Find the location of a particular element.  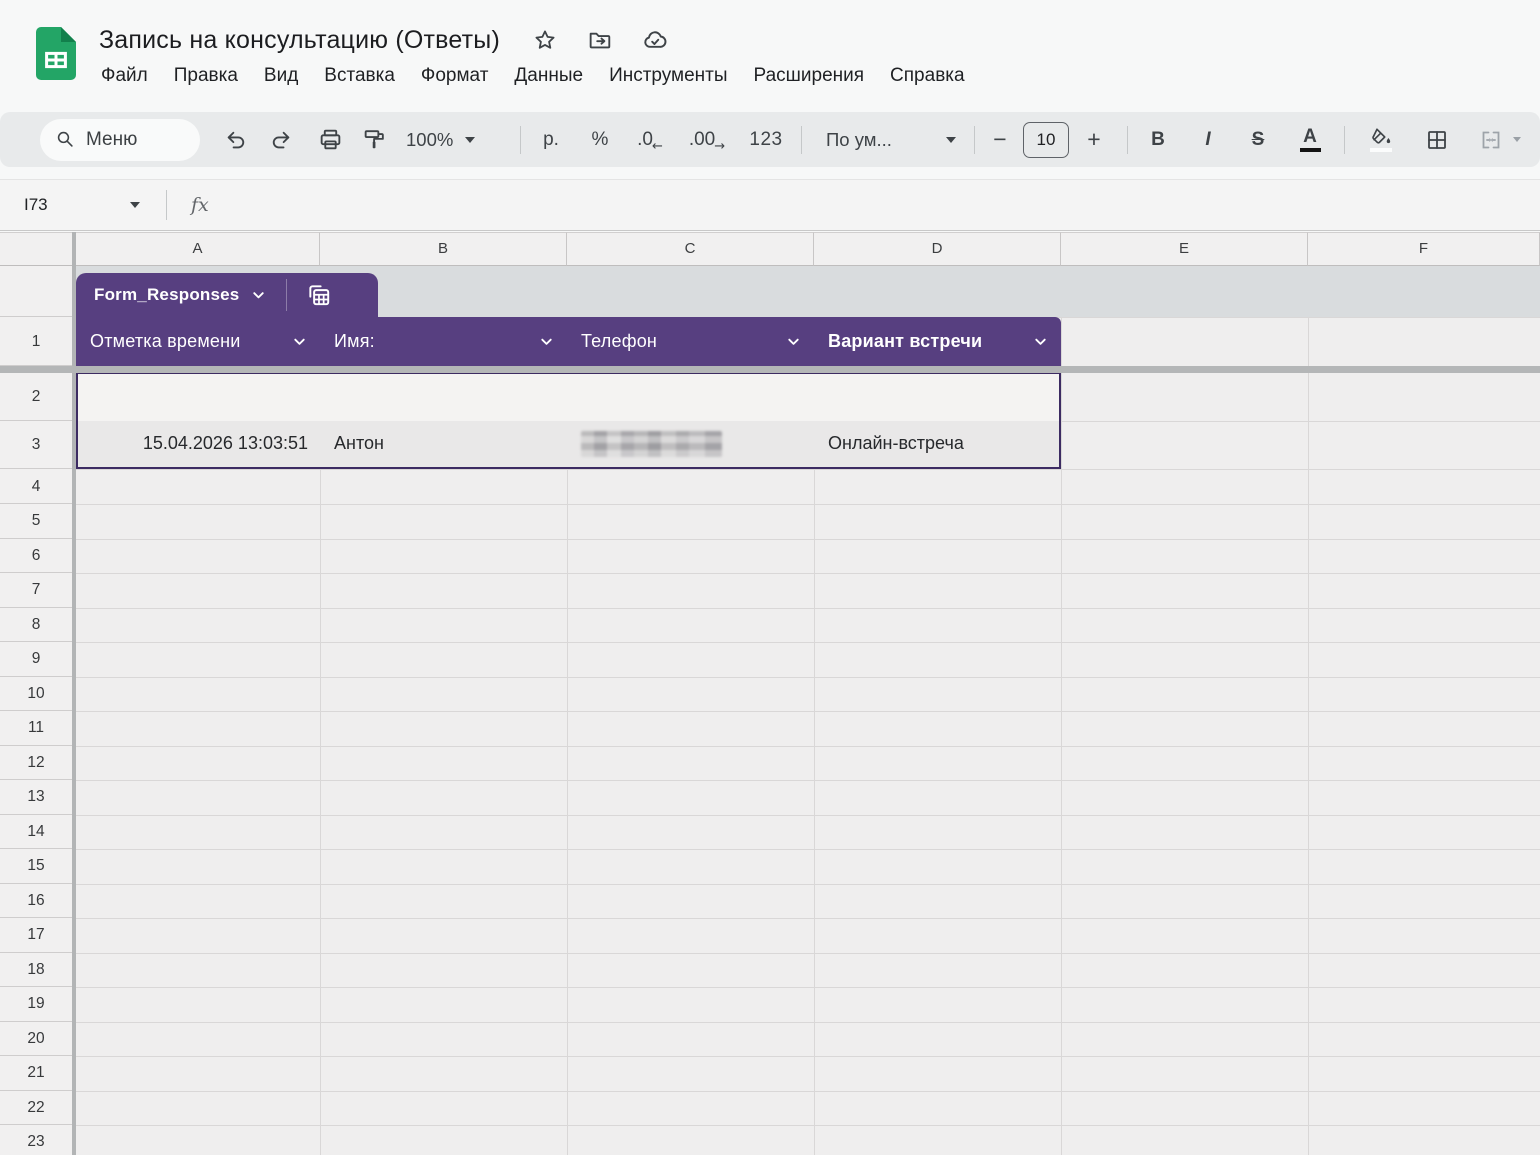

italic-button: I is located at coordinates (1208, 140).